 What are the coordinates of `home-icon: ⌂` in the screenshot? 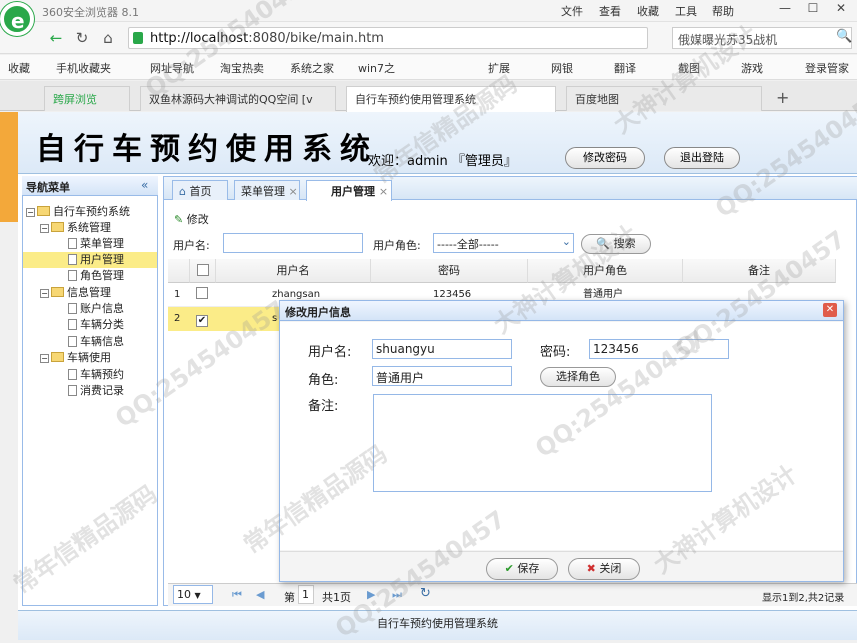 It's located at (108, 38).